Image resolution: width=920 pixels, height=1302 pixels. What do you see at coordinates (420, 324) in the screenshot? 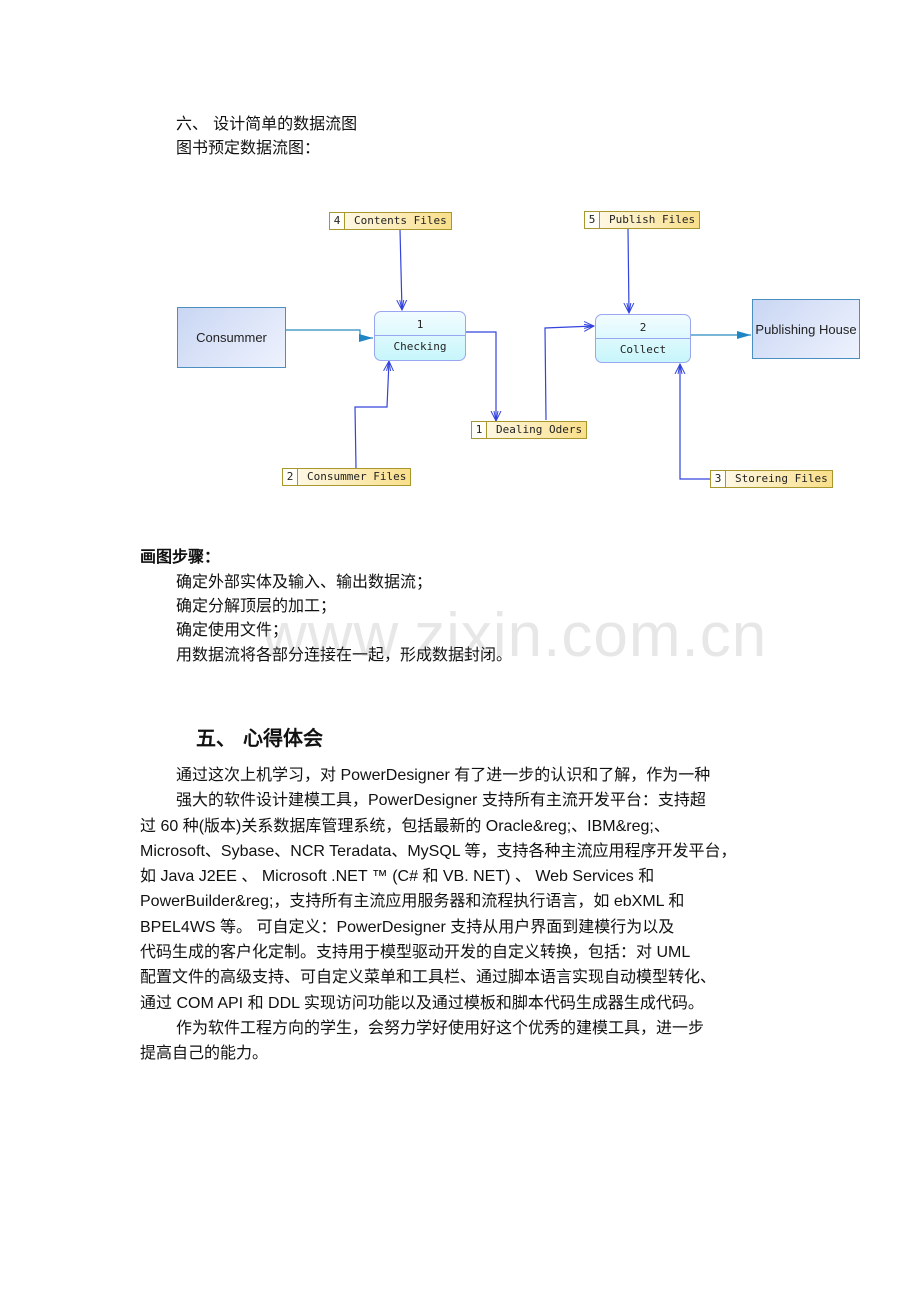
I see `process-id: 1` at bounding box center [420, 324].